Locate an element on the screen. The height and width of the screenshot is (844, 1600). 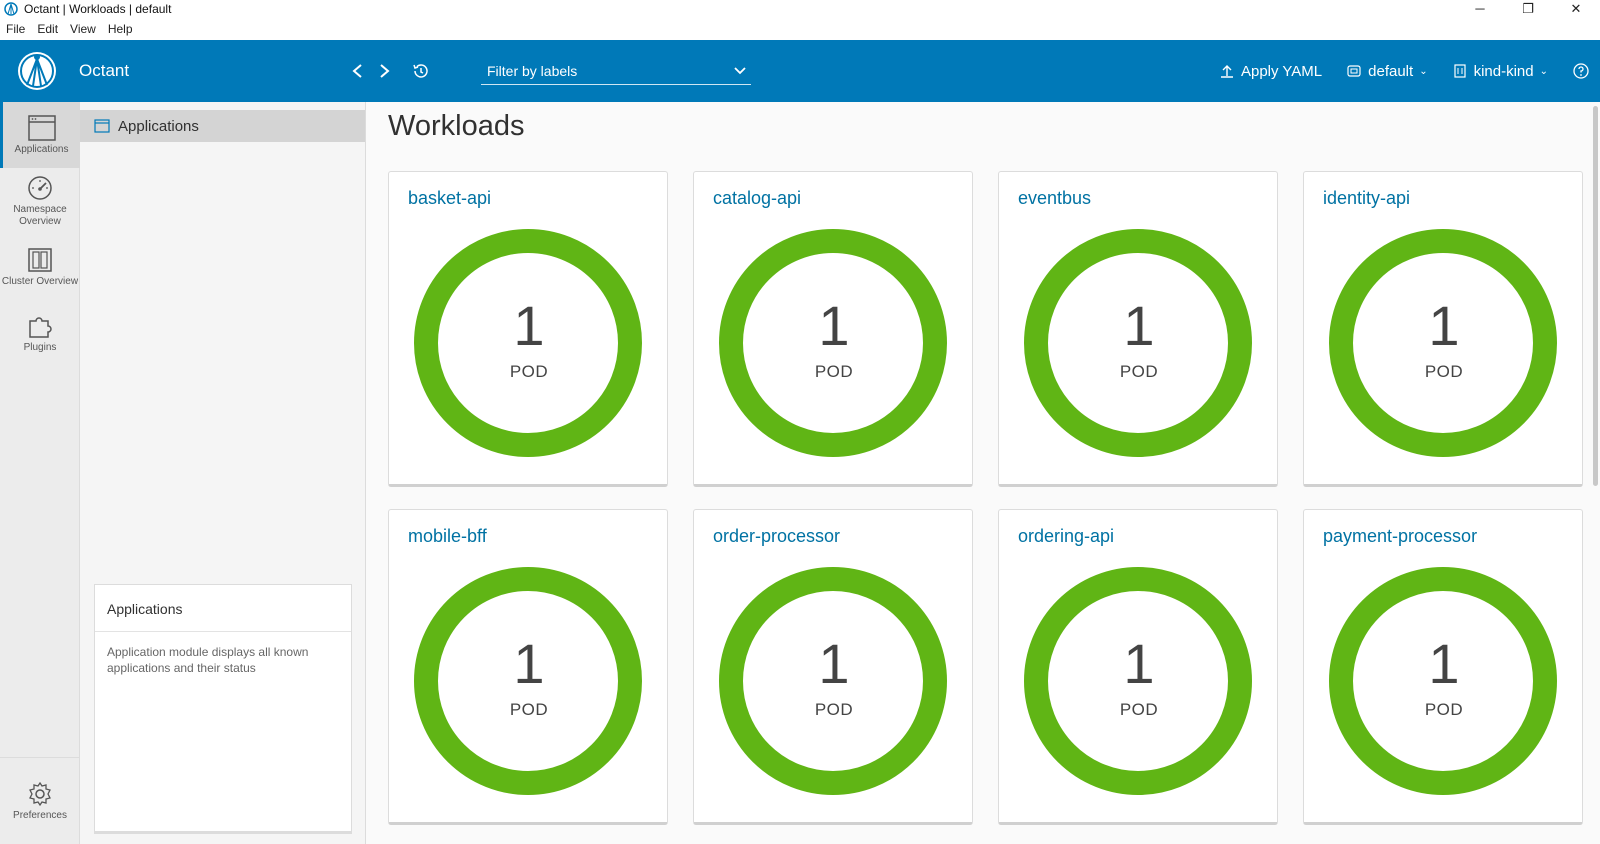
rail-item-namespace-overview: Namespace Overview is located at coordinates (40, 201).